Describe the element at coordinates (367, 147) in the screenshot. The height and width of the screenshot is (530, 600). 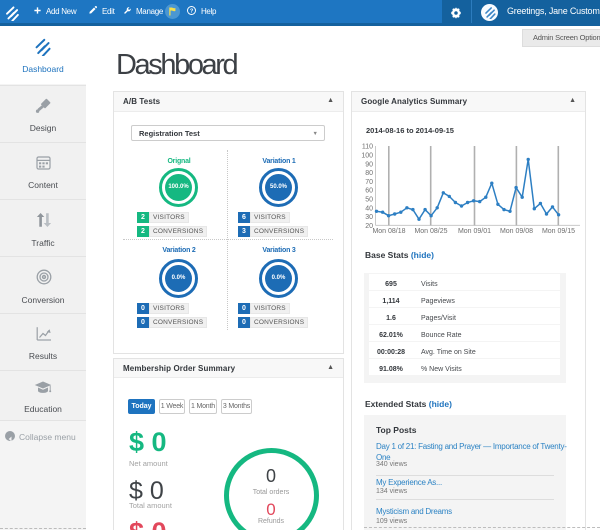
I see `svg-text: 110` at that location.